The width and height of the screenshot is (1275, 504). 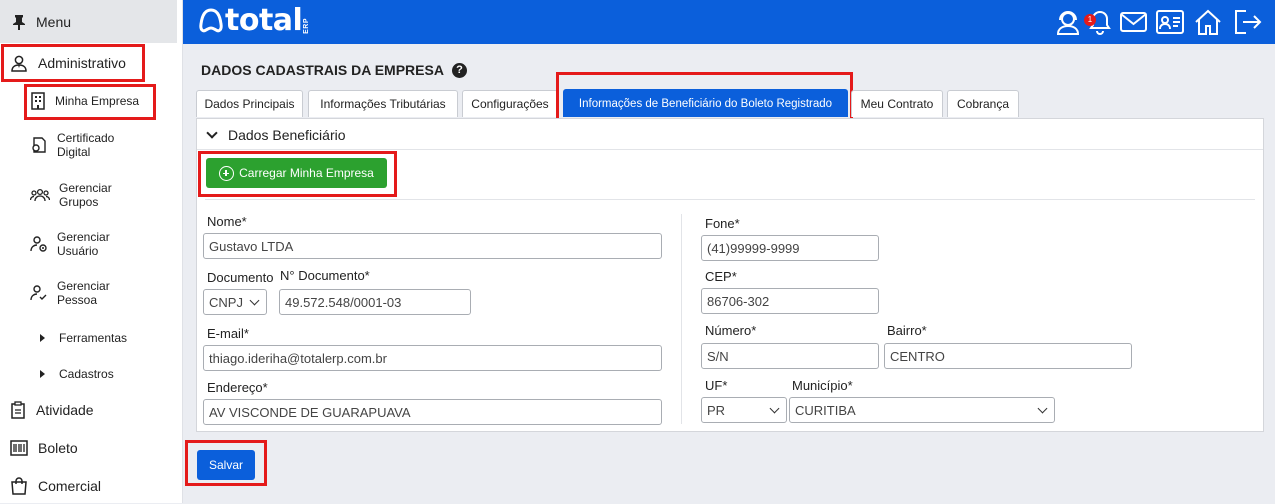 I want to click on documento-select: CNPJ, so click(x=235, y=302).